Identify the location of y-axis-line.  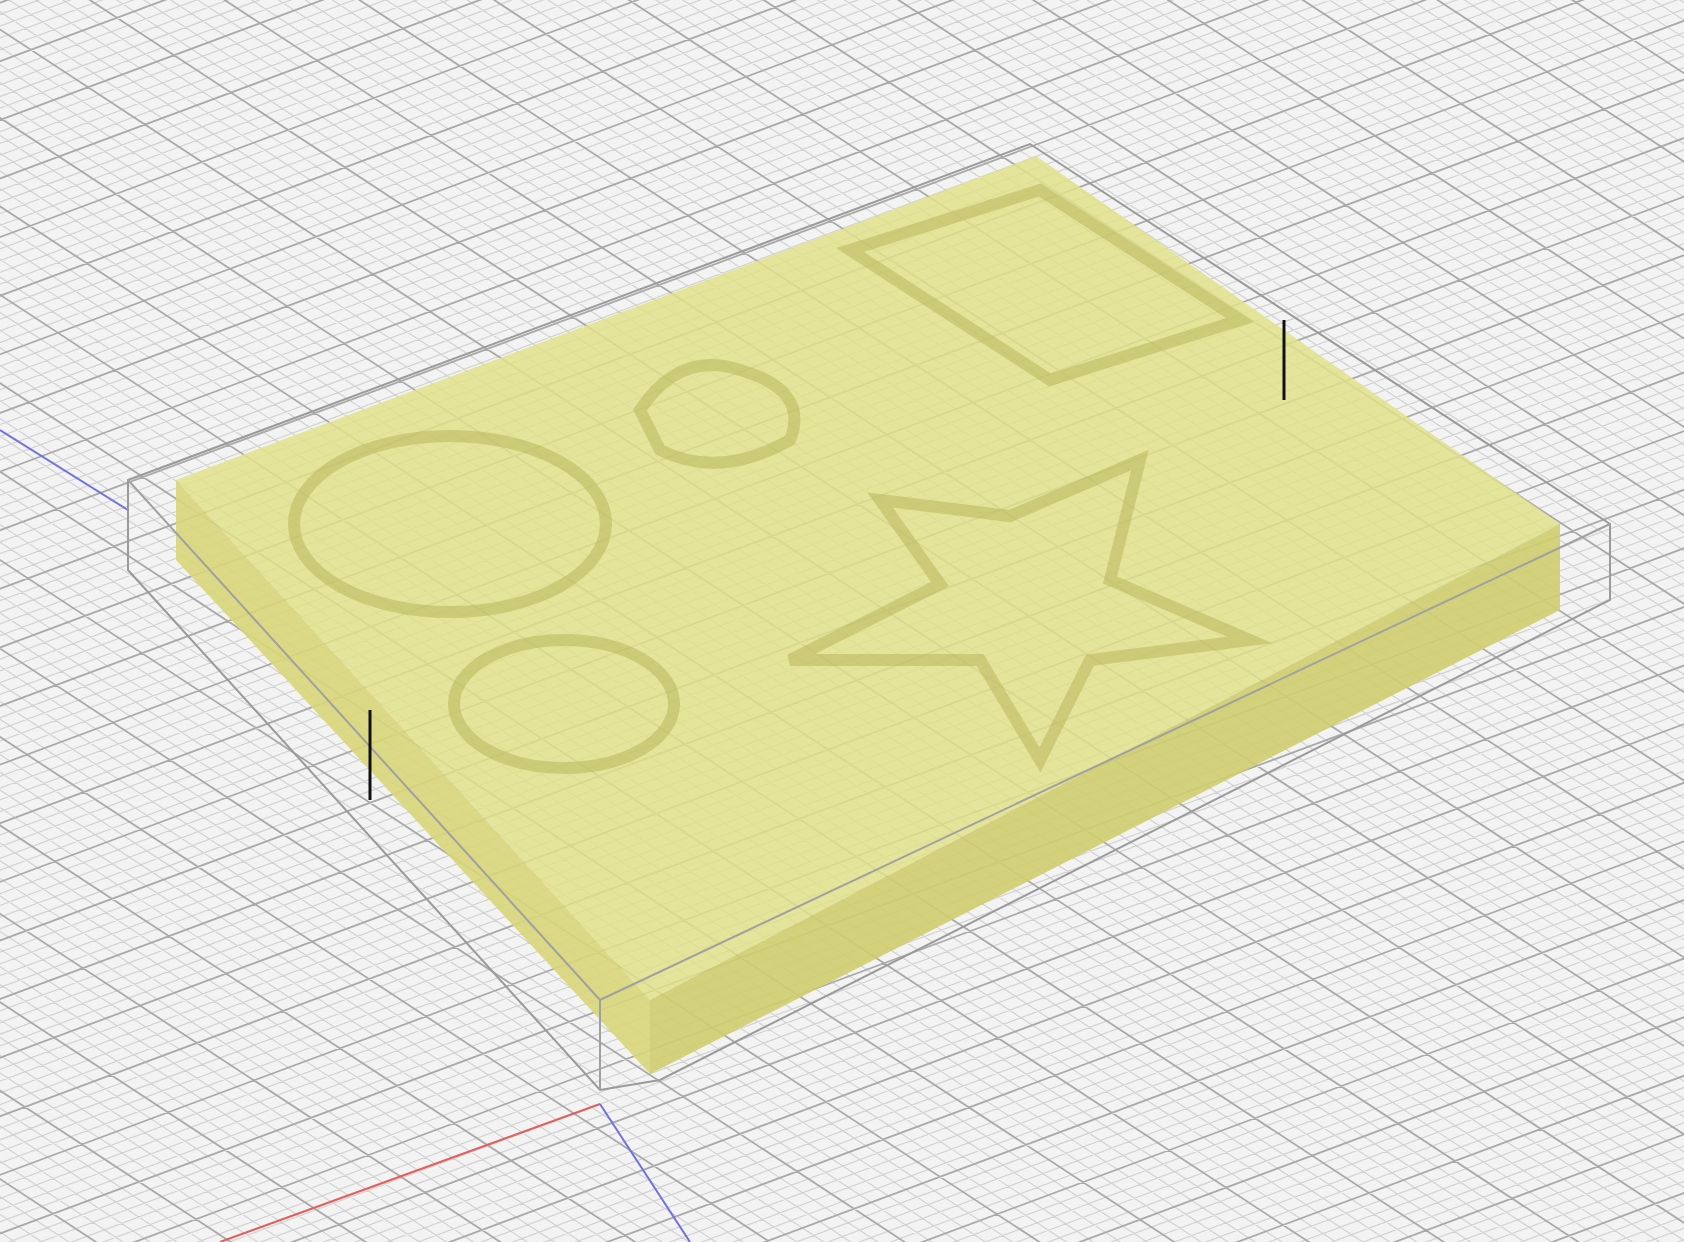
(645, 1172).